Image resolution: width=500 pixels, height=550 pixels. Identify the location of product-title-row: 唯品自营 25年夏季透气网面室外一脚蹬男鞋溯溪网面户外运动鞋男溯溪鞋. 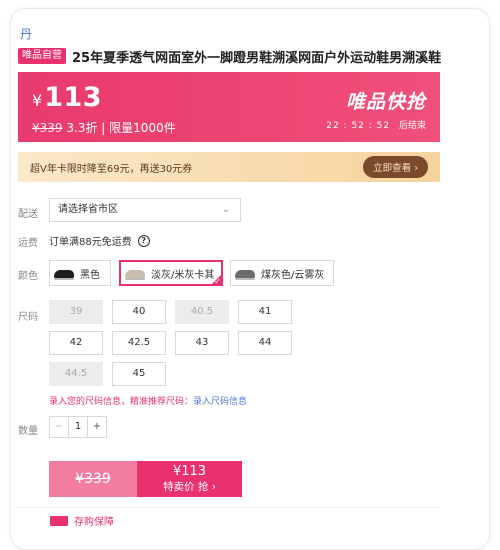
(253, 56).